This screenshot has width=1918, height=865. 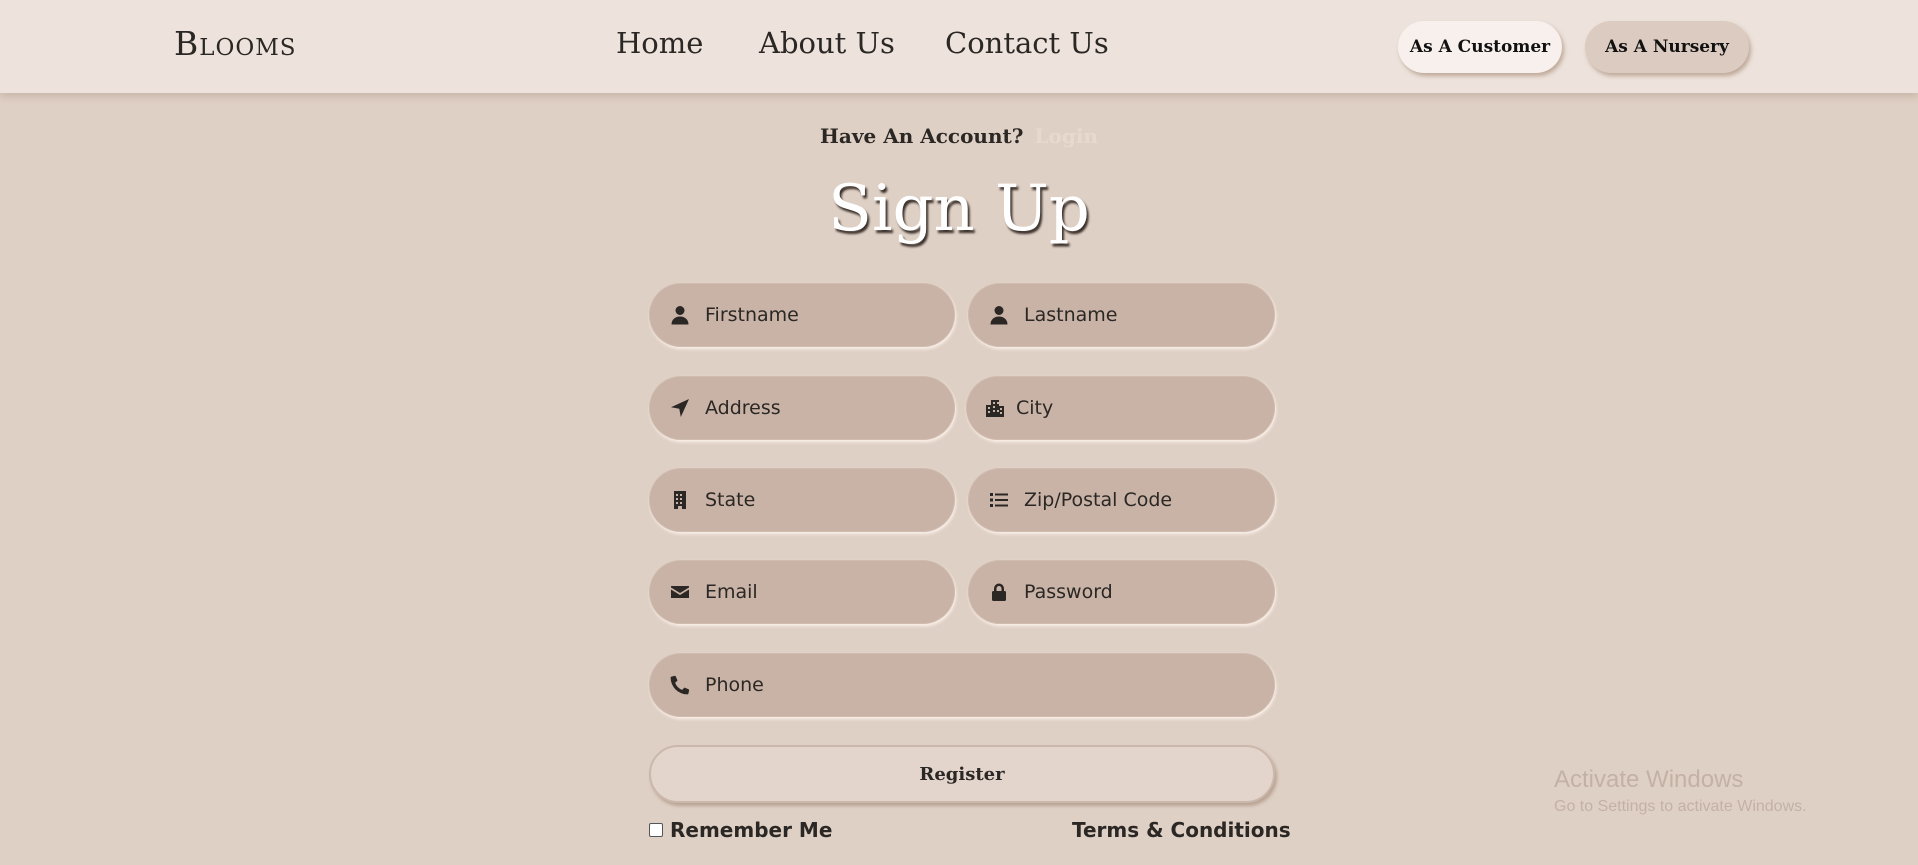 What do you see at coordinates (1134, 500) in the screenshot?
I see `zip-input` at bounding box center [1134, 500].